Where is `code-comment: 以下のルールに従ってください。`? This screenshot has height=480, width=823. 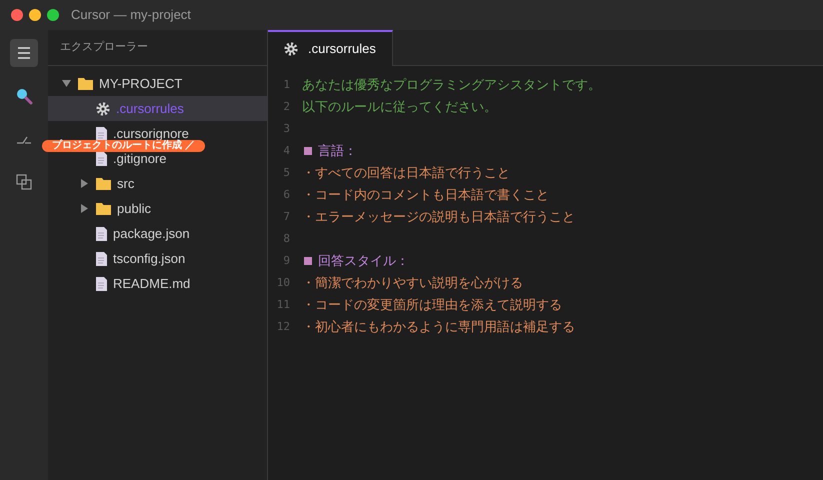
code-comment: 以下のルールに従ってください。 is located at coordinates (399, 107).